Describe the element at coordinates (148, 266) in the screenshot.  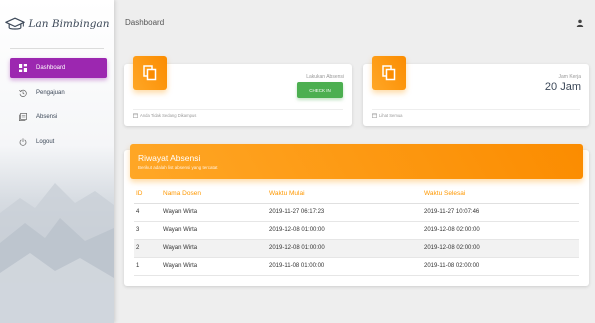
I see `cell-id: 1` at that location.